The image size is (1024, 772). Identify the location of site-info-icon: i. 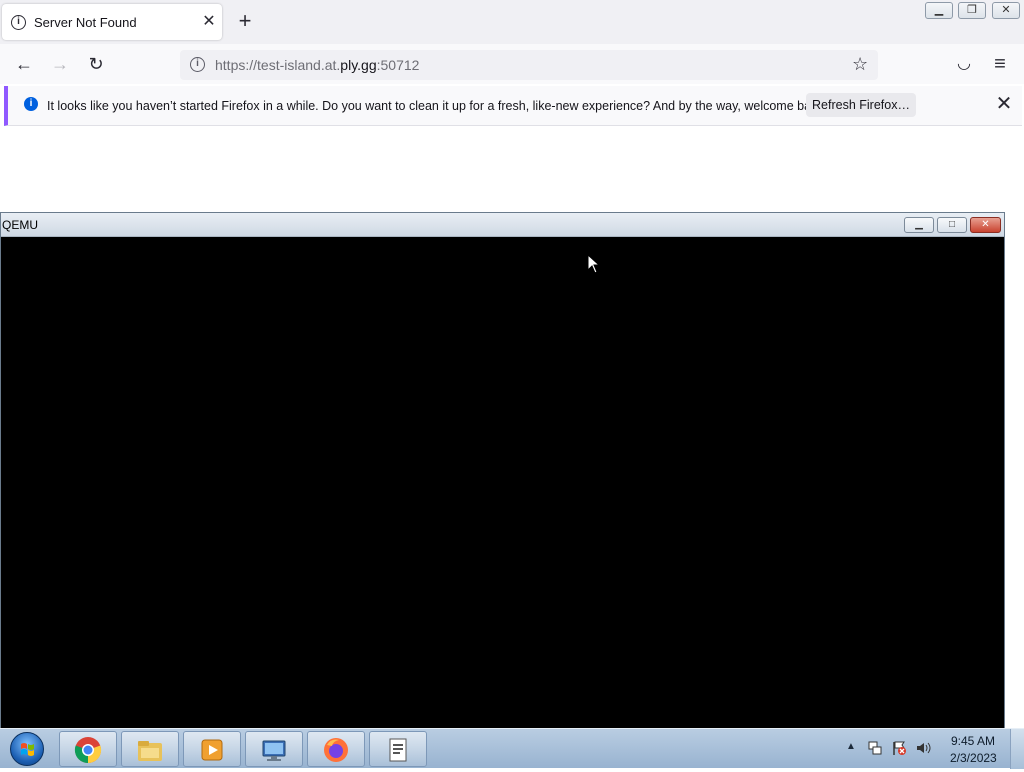
(197, 64).